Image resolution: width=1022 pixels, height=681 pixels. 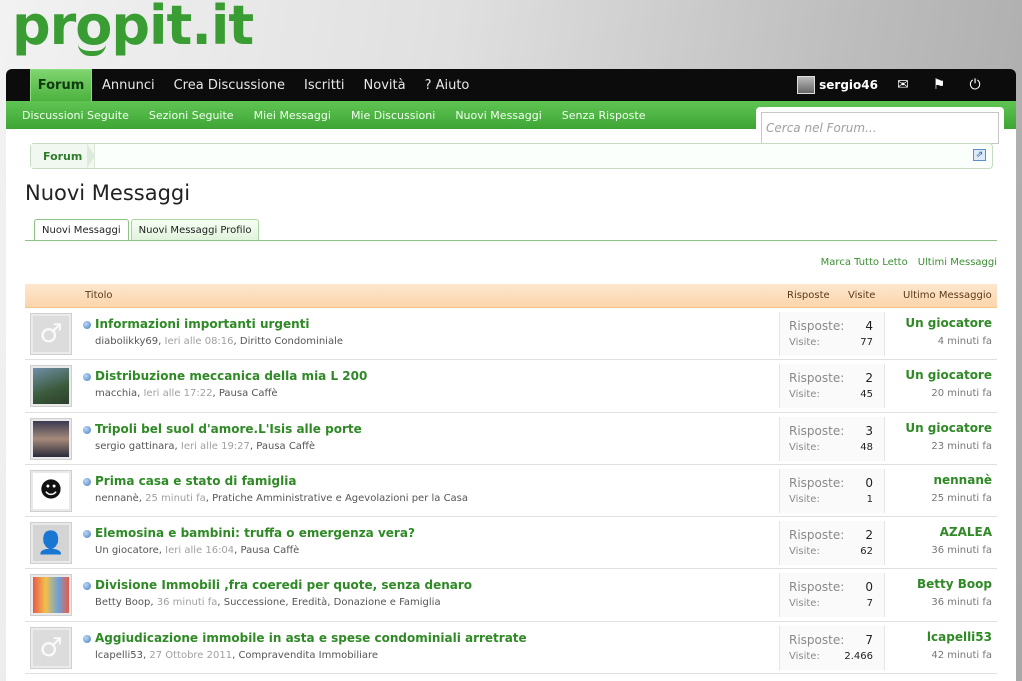 What do you see at coordinates (962, 480) in the screenshot?
I see `last-poster: nennanè` at bounding box center [962, 480].